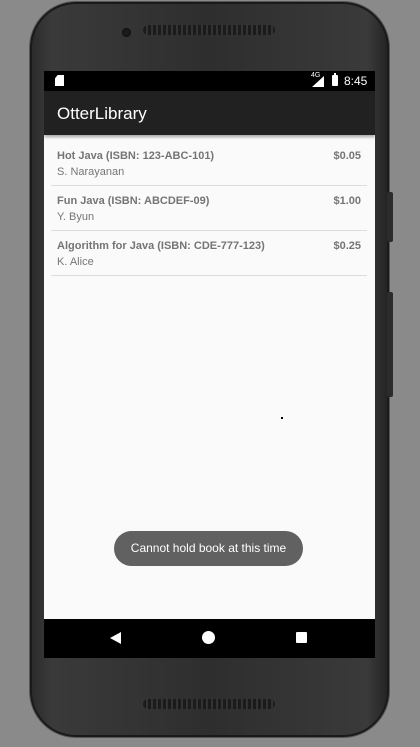 Image resolution: width=420 pixels, height=747 pixels. I want to click on status-bar: 4G 8:45, so click(209, 81).